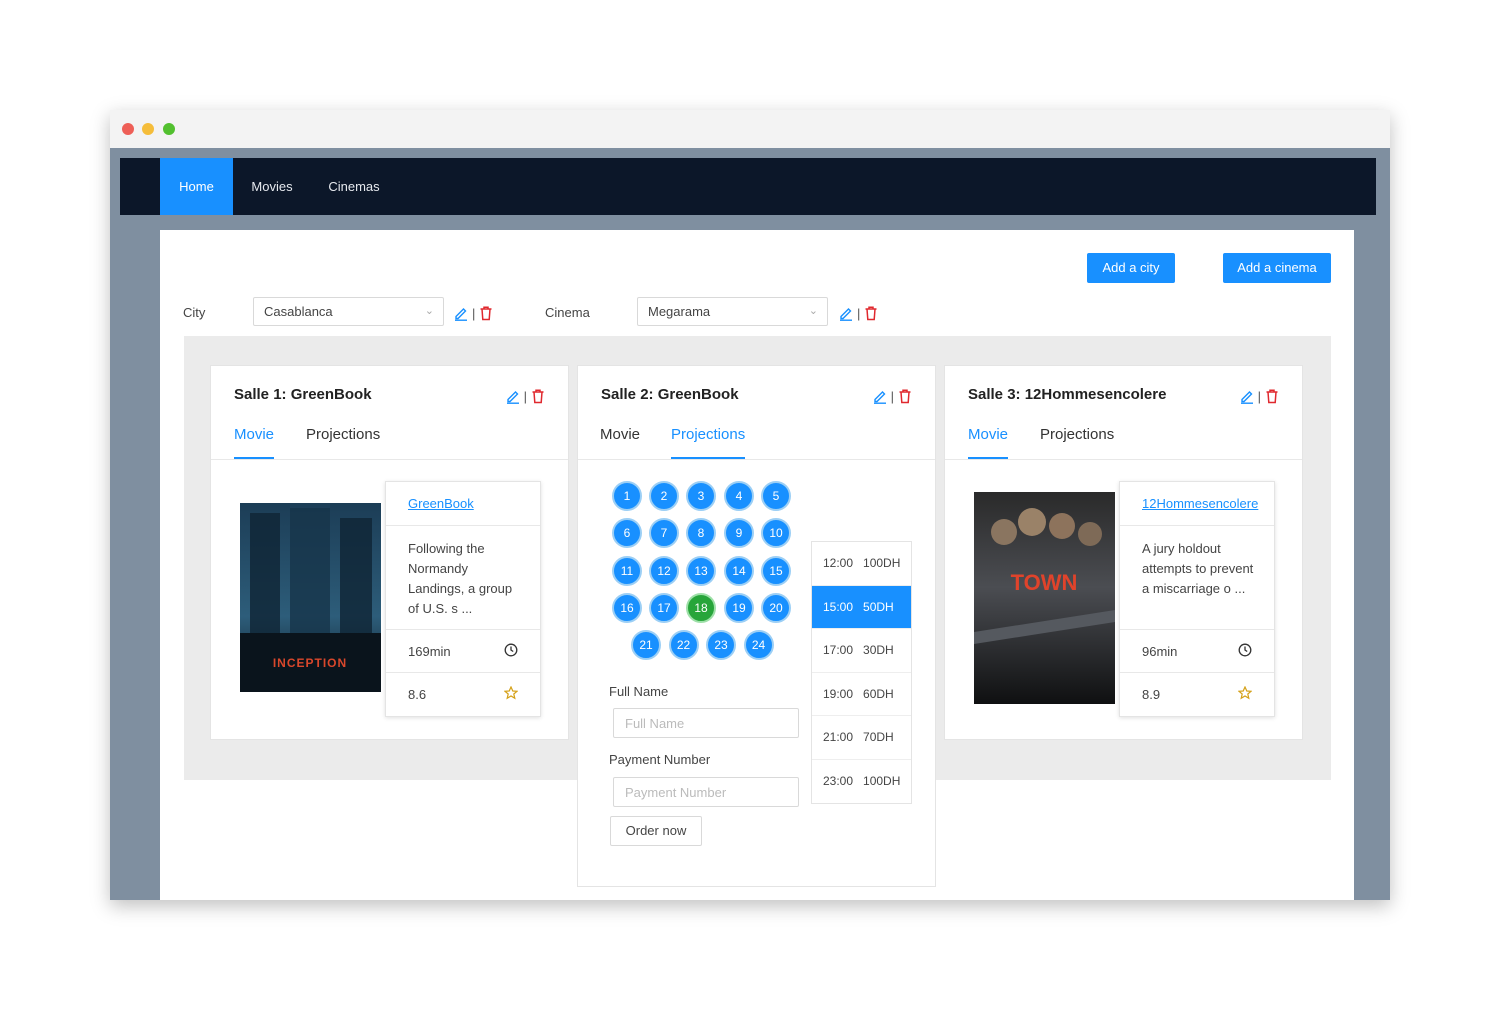  I want to click on showtime-option: 21:00 70DH, so click(861, 738).